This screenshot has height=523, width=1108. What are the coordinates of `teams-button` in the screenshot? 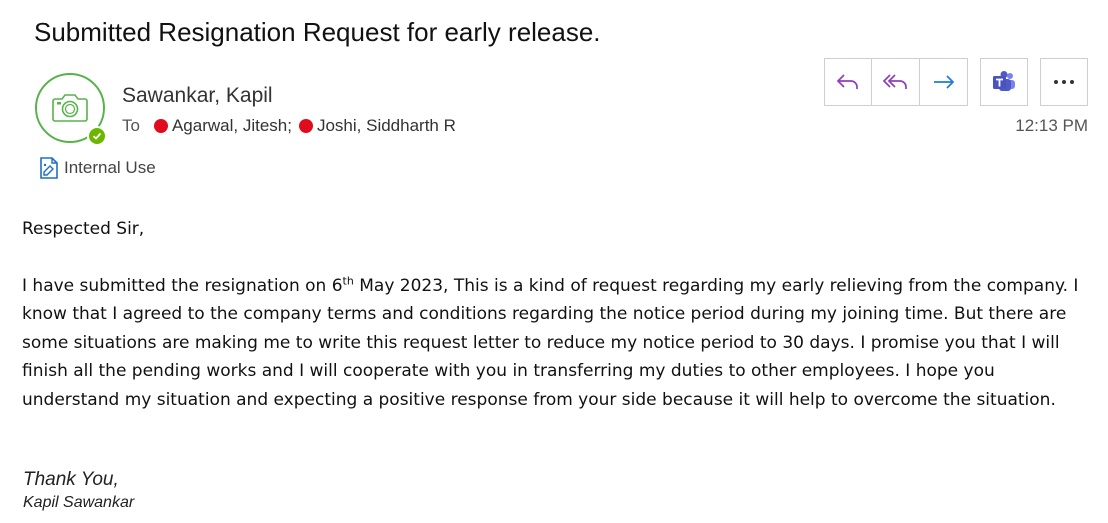 It's located at (1004, 82).